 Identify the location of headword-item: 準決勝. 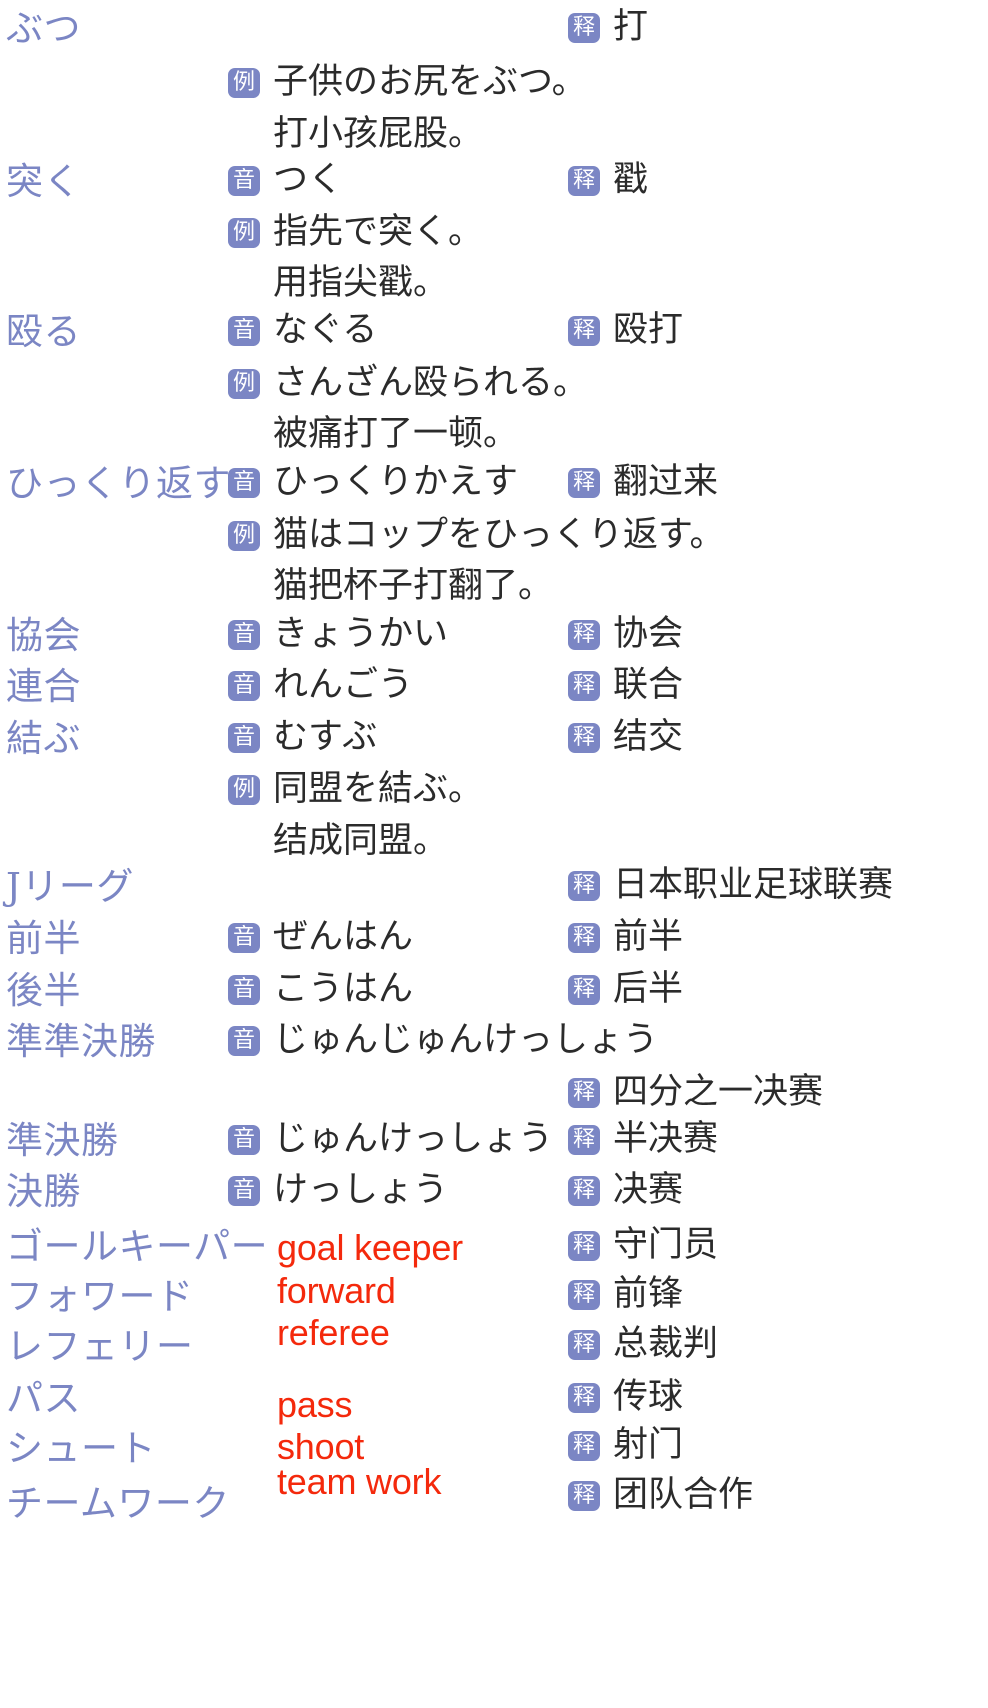
(62, 1140).